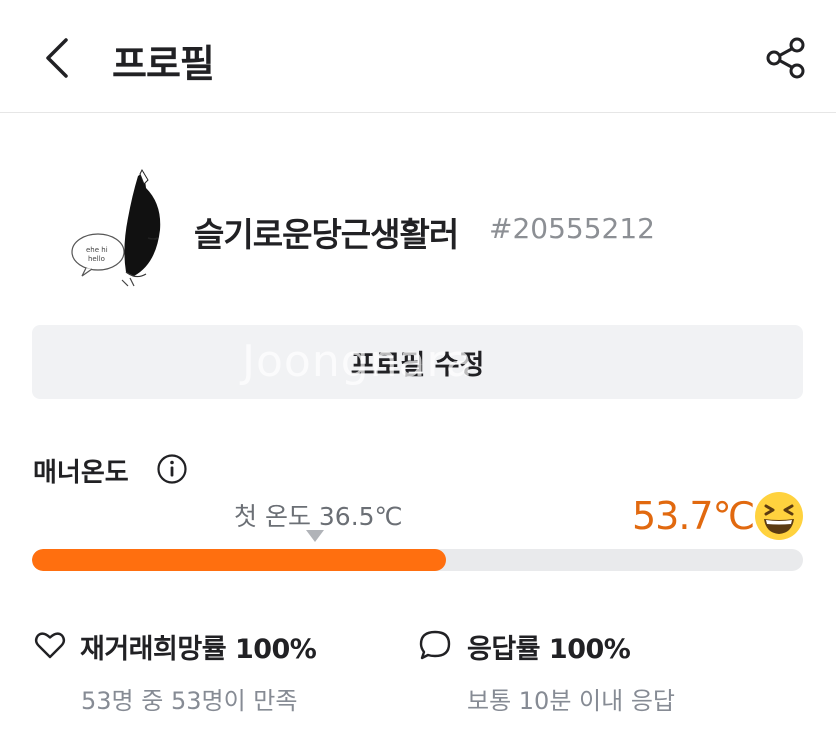 Image resolution: width=836 pixels, height=750 pixels. I want to click on edit-profile-button: 프로필 수정, so click(417, 362).